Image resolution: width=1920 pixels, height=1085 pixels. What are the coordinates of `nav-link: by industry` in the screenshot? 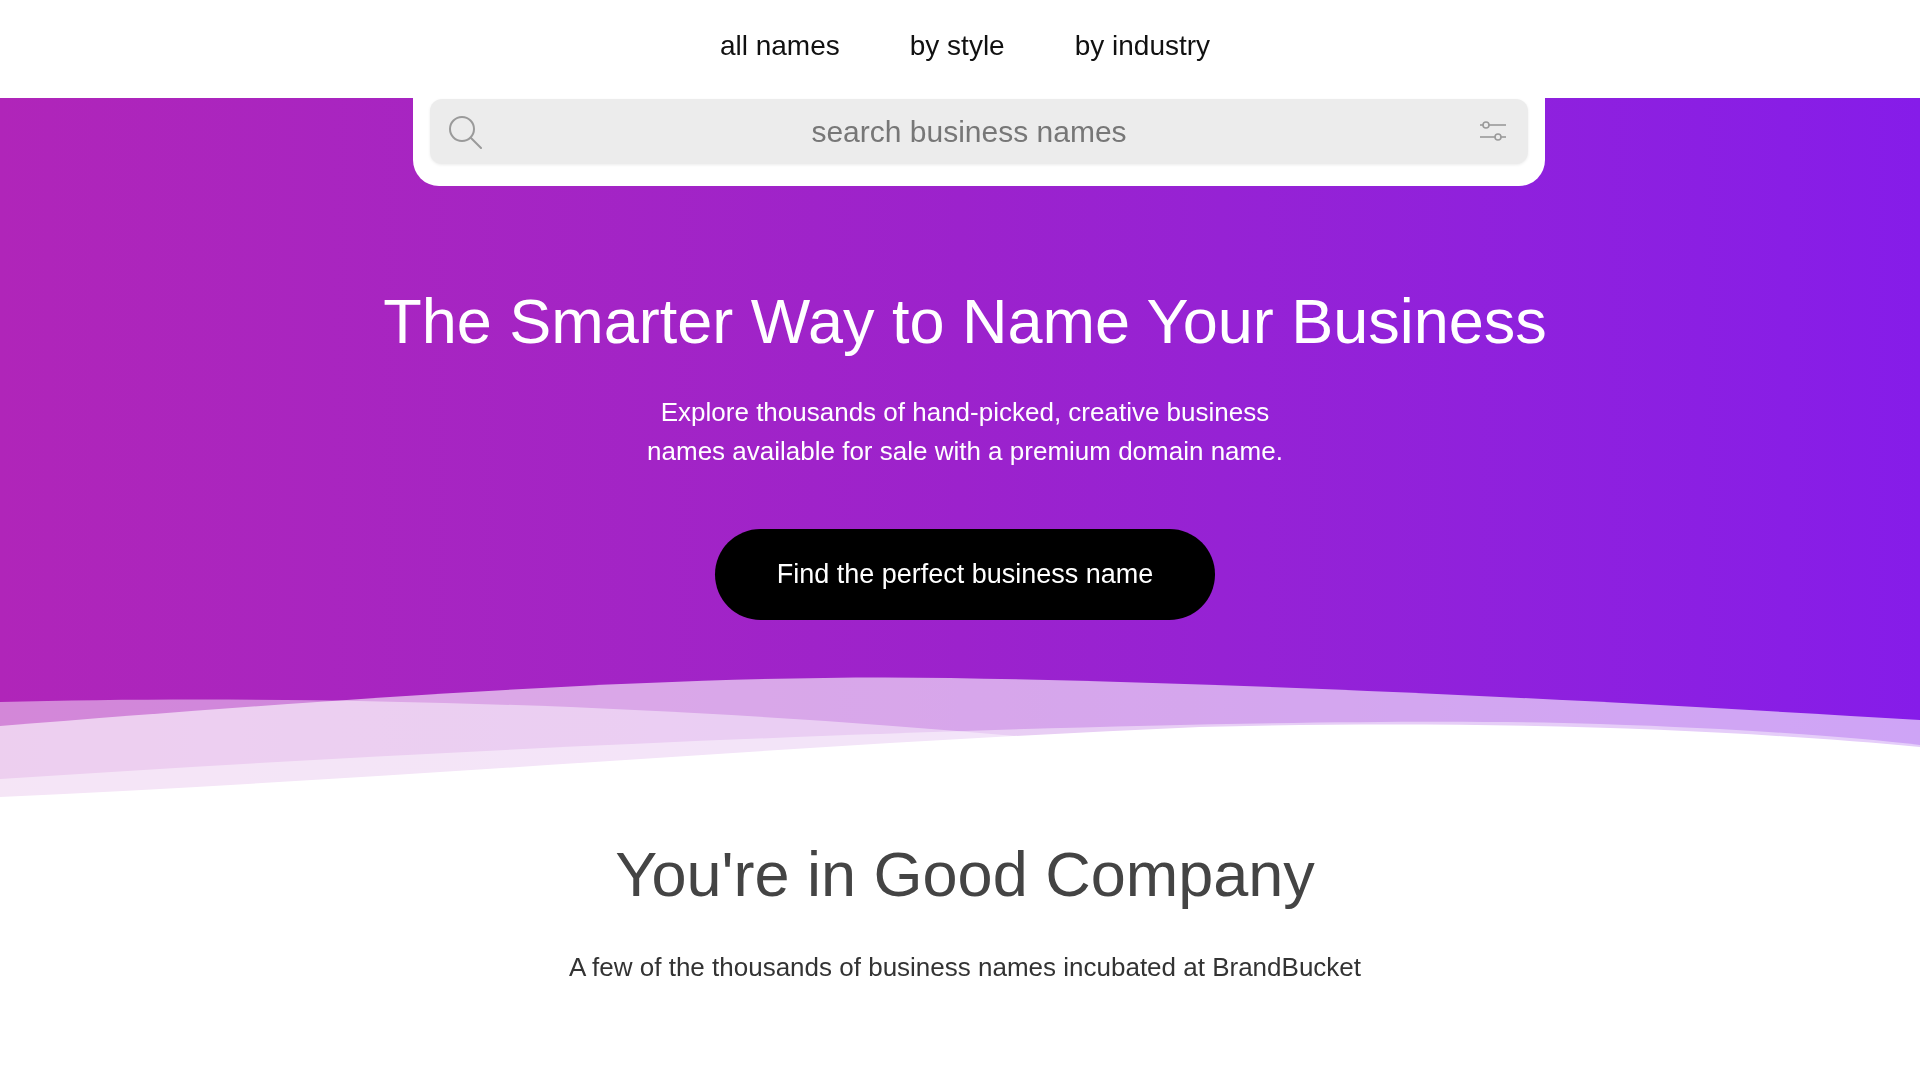 It's located at (1142, 46).